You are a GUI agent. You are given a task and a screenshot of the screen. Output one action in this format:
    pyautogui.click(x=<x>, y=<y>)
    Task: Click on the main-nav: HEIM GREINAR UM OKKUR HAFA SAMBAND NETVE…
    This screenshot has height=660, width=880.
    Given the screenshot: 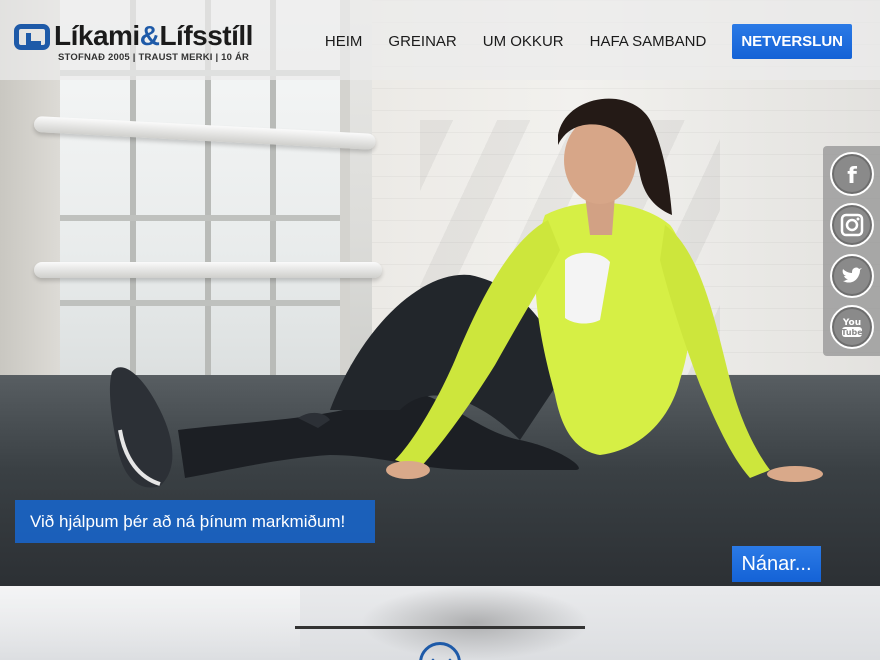 What is the action you would take?
    pyautogui.click(x=575, y=41)
    